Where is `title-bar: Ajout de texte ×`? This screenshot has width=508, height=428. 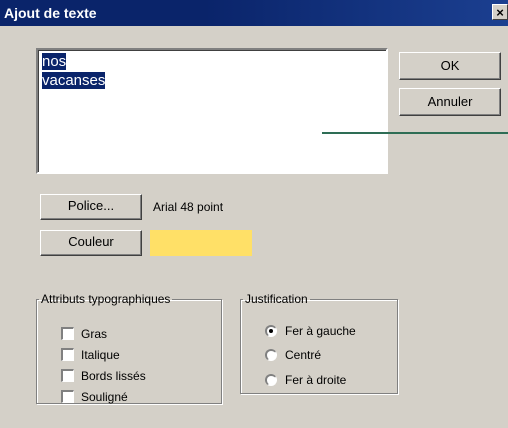 title-bar: Ajout de texte × is located at coordinates (254, 13).